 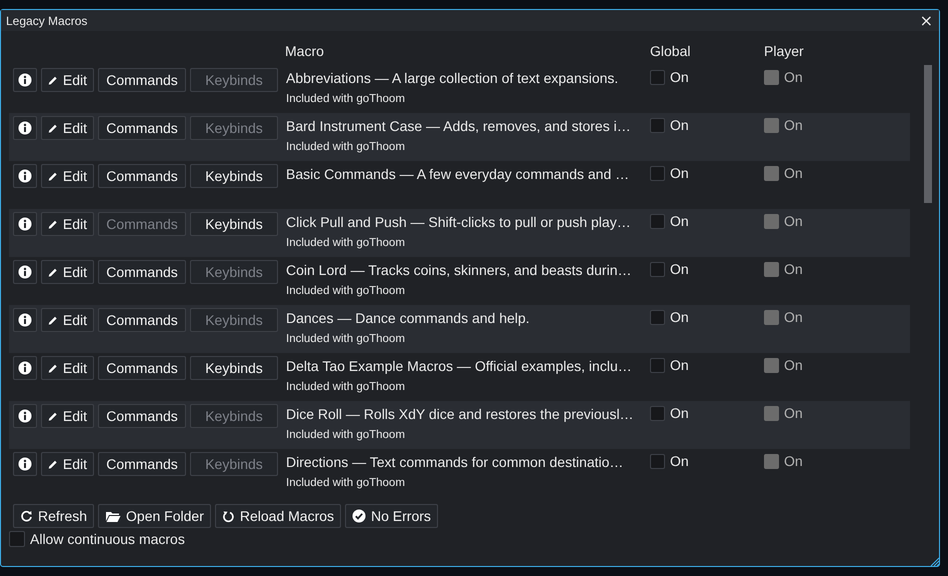 I want to click on scrollbar-thumb, so click(x=928, y=134).